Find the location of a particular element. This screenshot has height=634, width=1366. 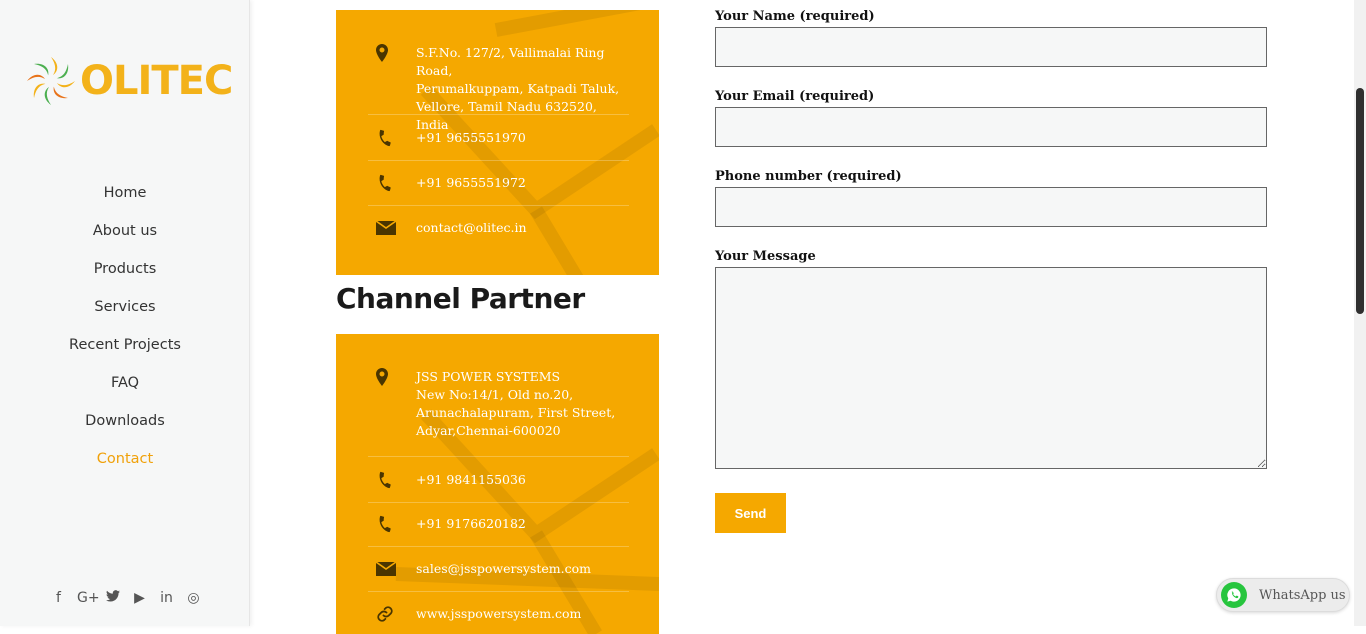

phone-field is located at coordinates (991, 207).